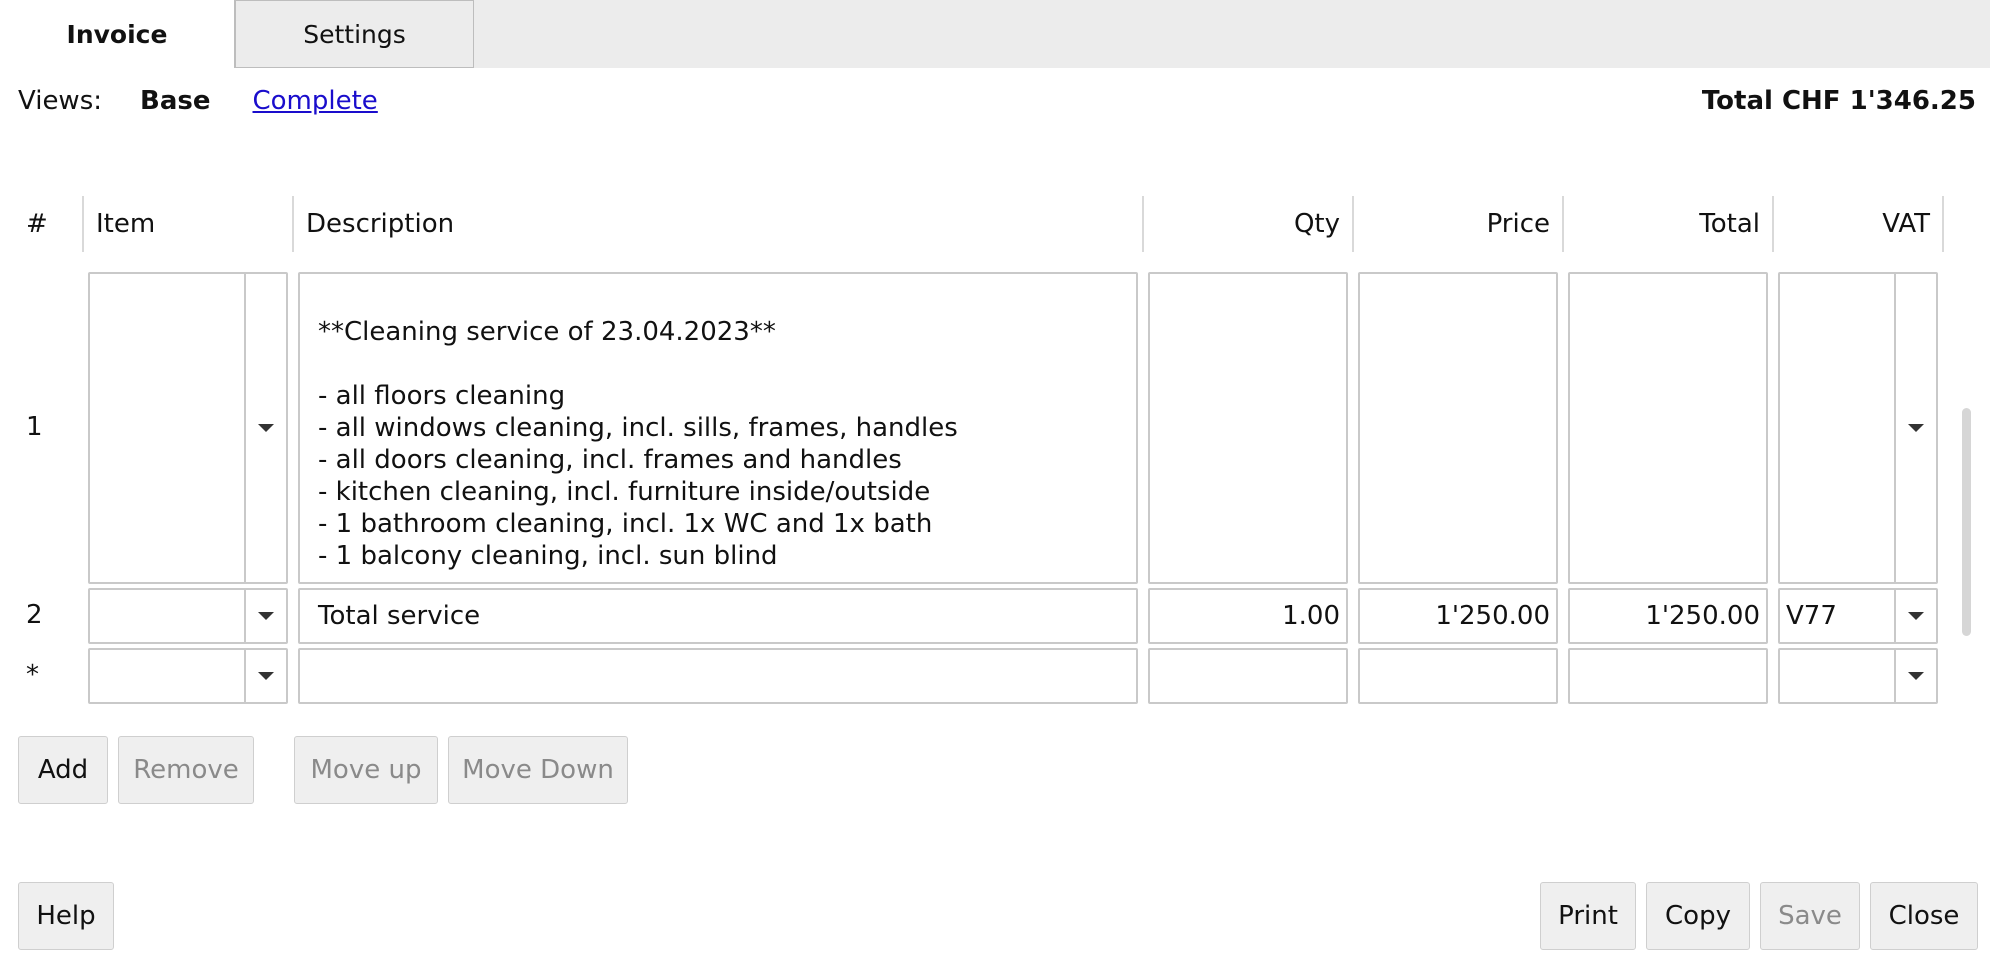  Describe the element at coordinates (1248, 616) in the screenshot. I see `qty-field: 1.00` at that location.